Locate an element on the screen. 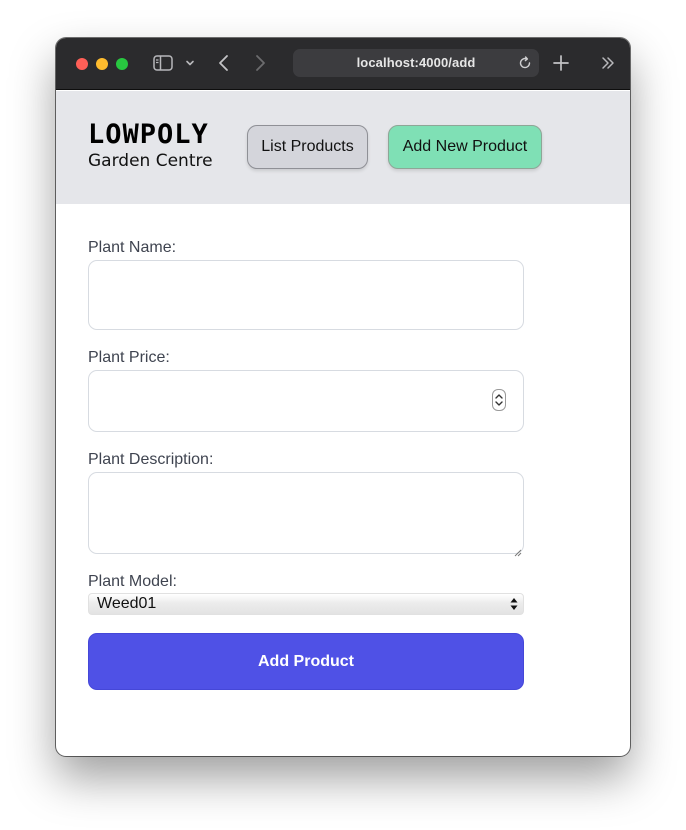 The height and width of the screenshot is (830, 686). browser-toolbar: localhost:4000/add is located at coordinates (343, 64).